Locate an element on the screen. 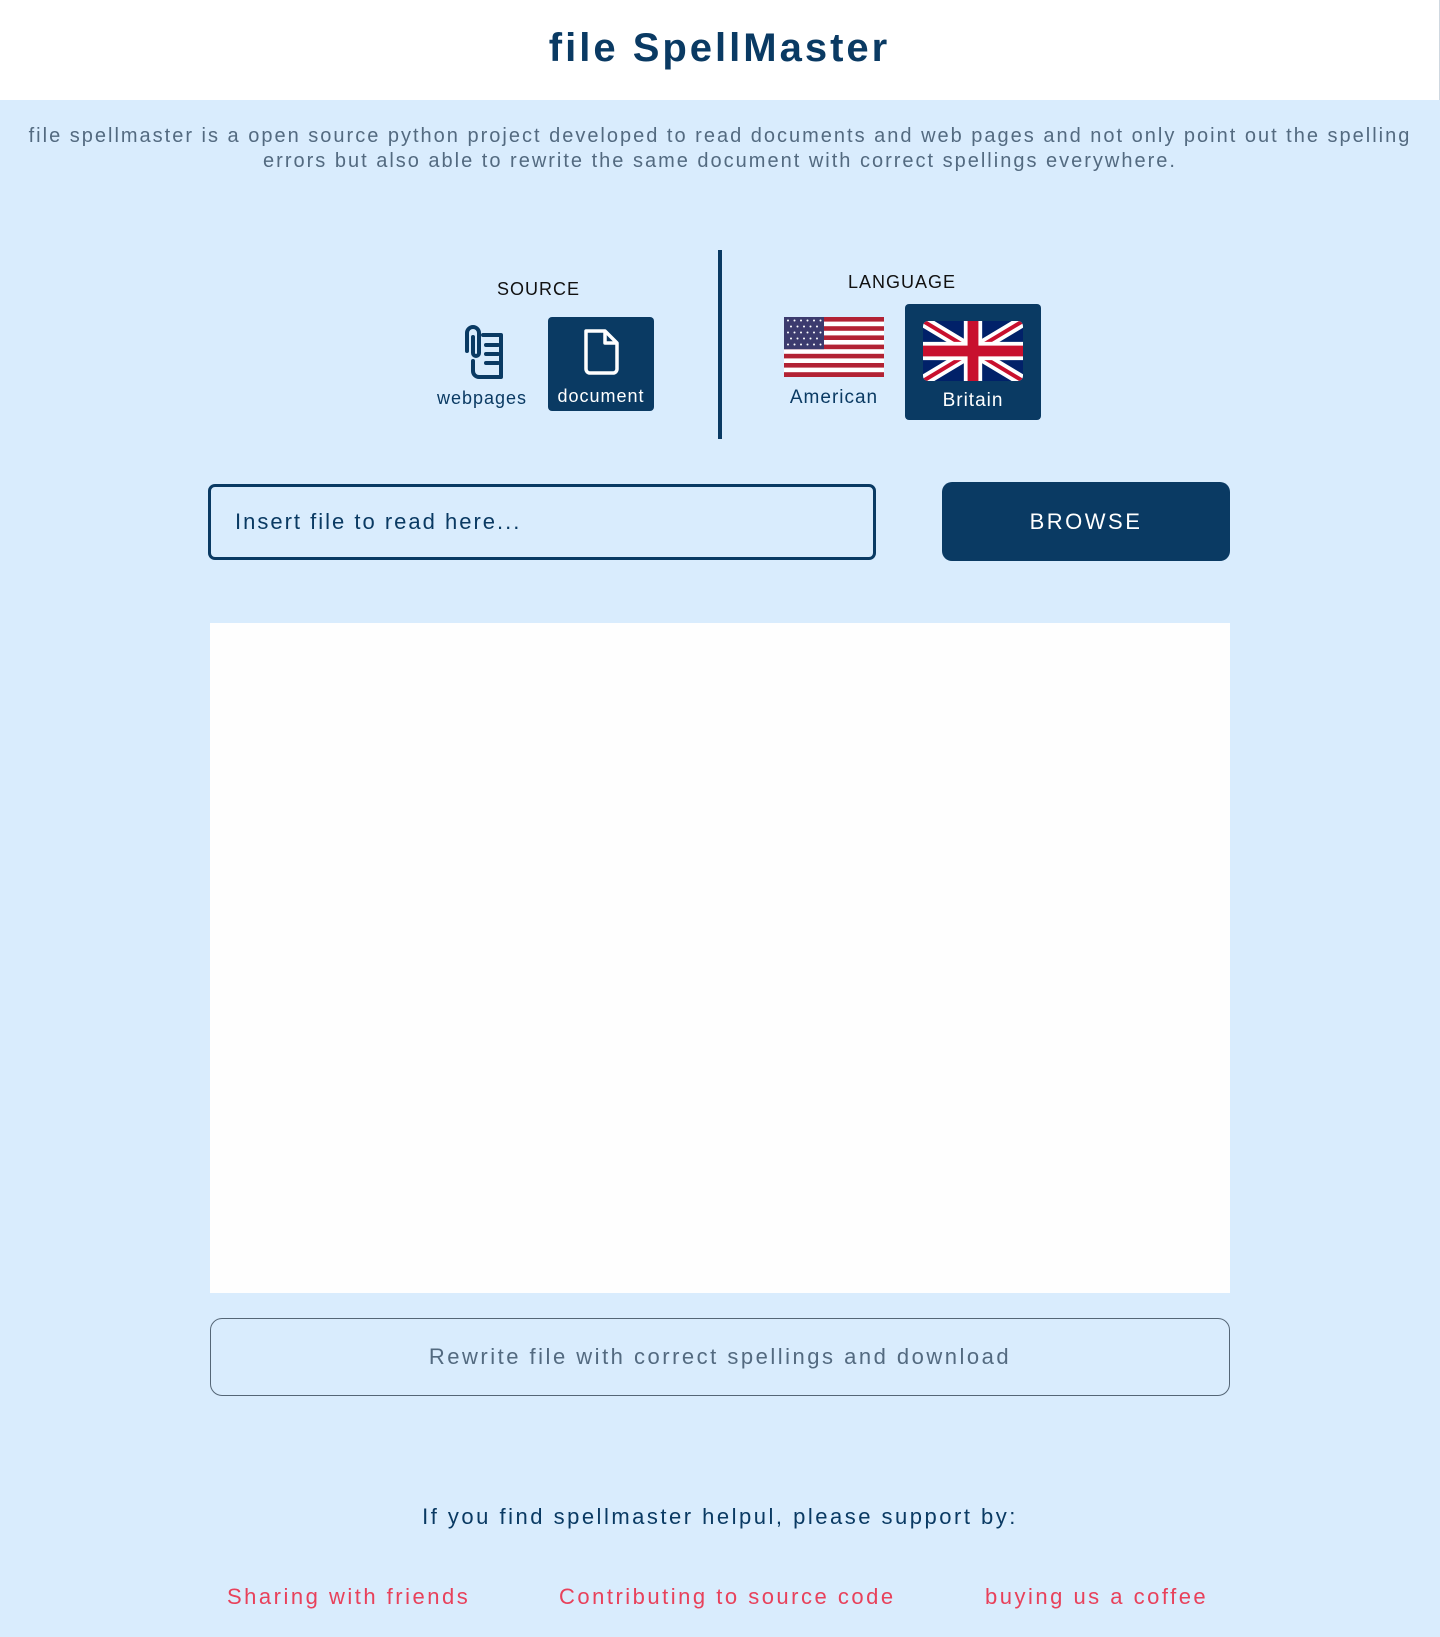  language-option-label: American is located at coordinates (834, 397).